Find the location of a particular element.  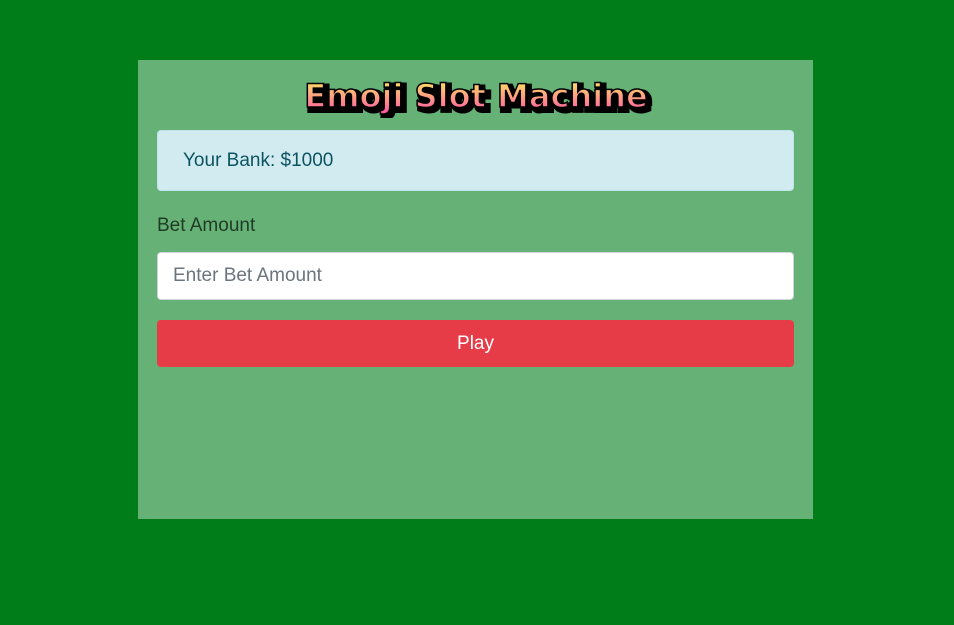

bank-balance-text: Your Bank: $1000 is located at coordinates (258, 160).